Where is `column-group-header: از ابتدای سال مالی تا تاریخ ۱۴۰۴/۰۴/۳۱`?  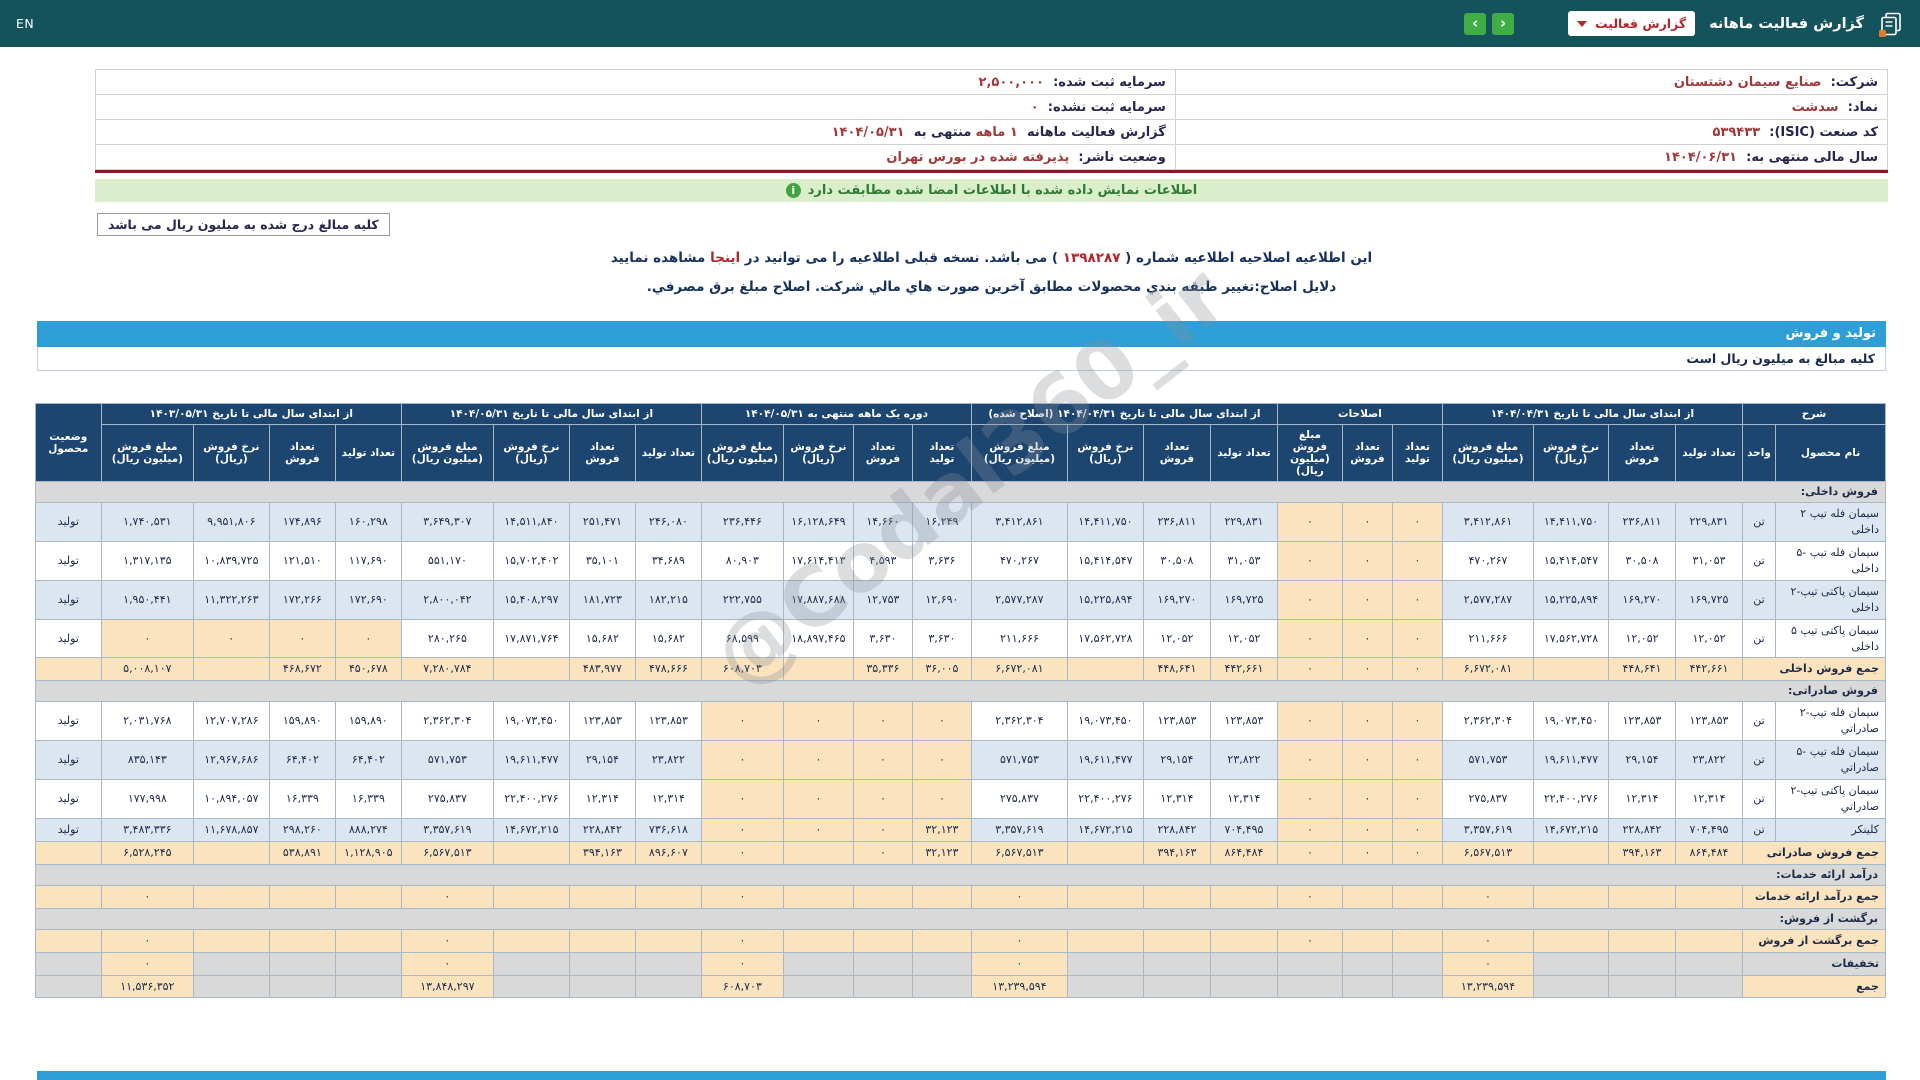
column-group-header: از ابتدای سال مالی تا تاریخ ۱۴۰۴/۰۴/۳۱ is located at coordinates (1592, 414).